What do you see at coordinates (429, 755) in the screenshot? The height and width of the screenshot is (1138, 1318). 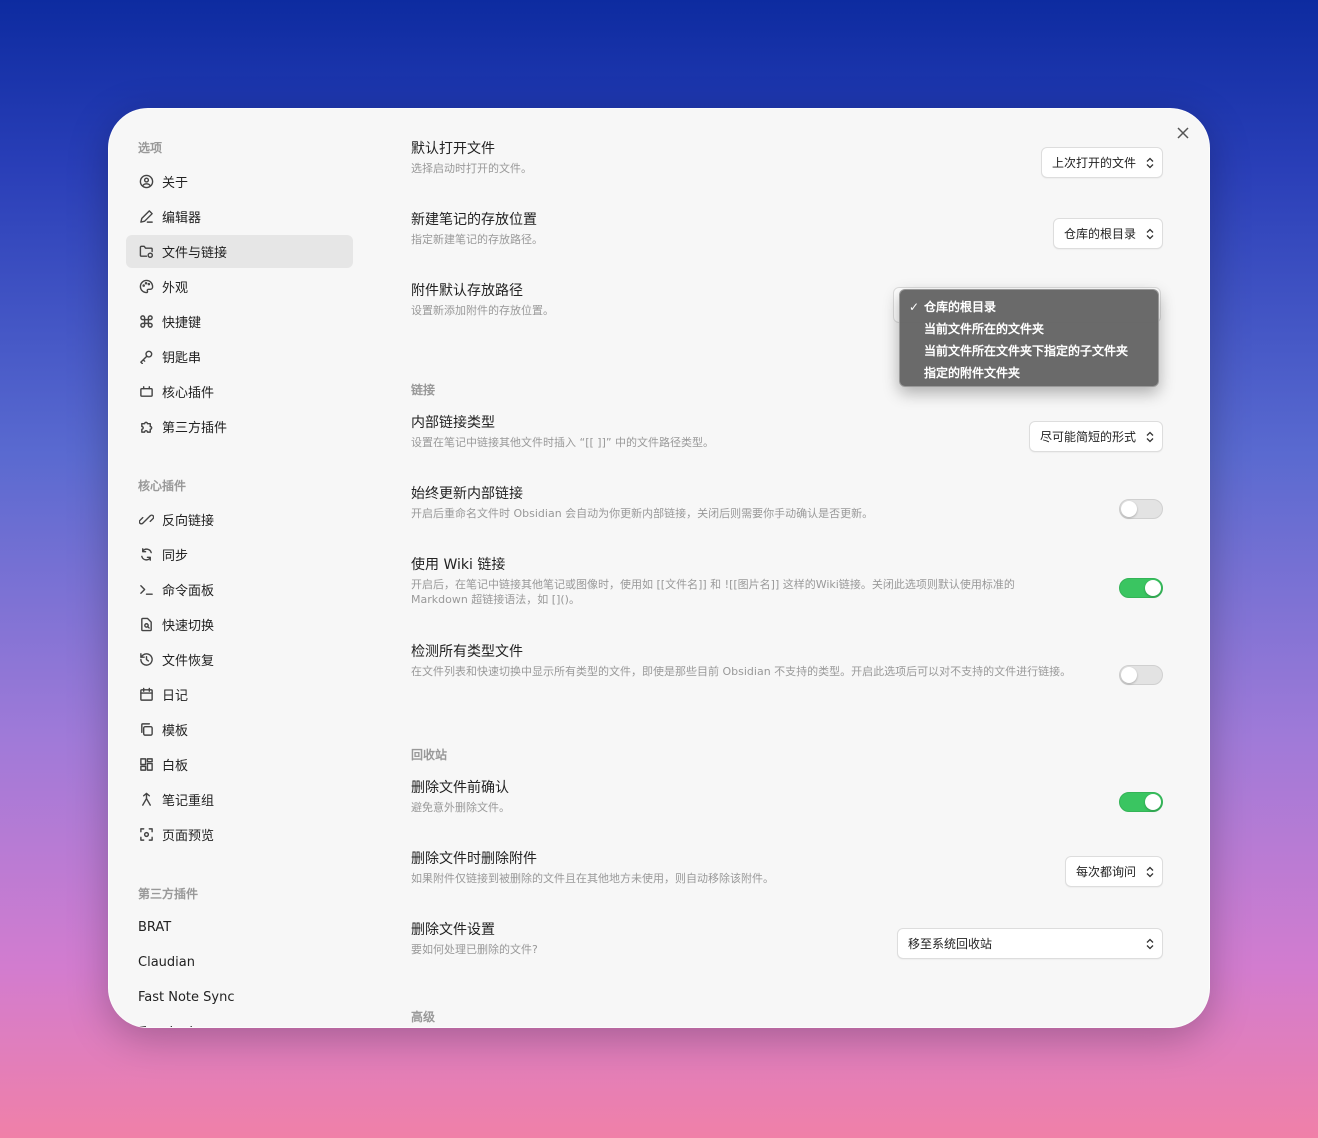 I see `section-header-trash: 回收站` at bounding box center [429, 755].